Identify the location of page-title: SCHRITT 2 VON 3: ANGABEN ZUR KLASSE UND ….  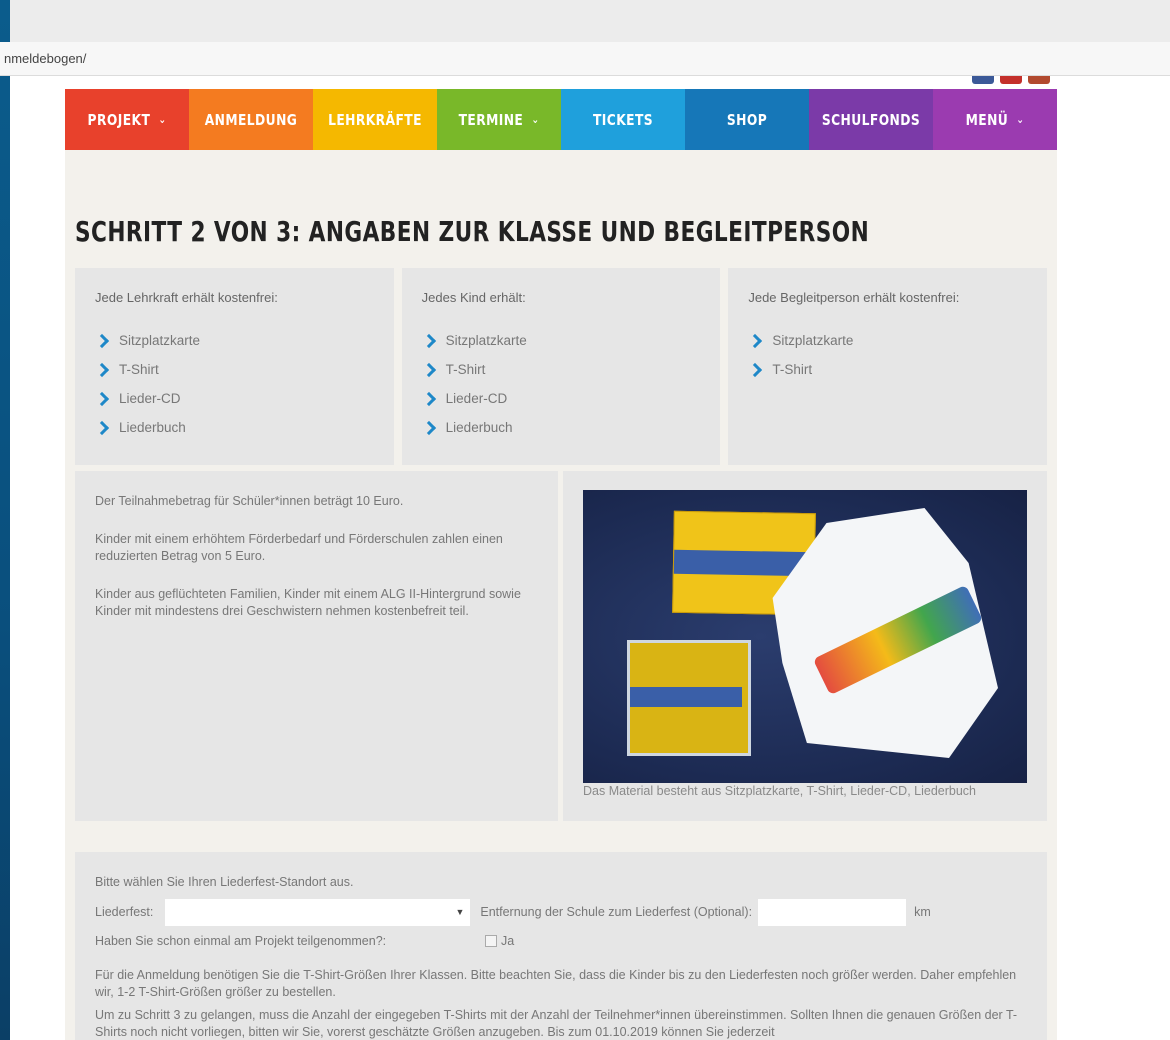
(472, 231).